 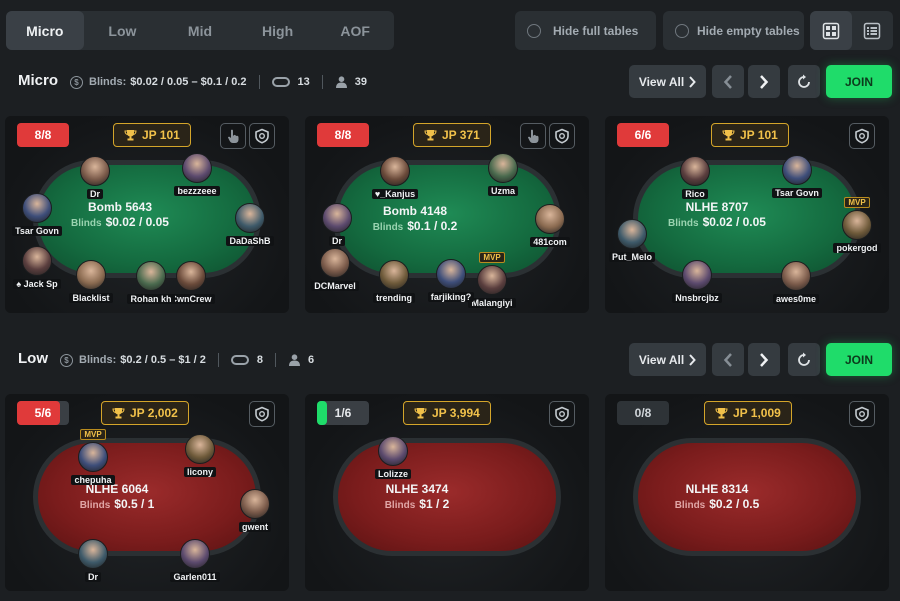 I want to click on seated-player: MVP pokergod, so click(x=857, y=225).